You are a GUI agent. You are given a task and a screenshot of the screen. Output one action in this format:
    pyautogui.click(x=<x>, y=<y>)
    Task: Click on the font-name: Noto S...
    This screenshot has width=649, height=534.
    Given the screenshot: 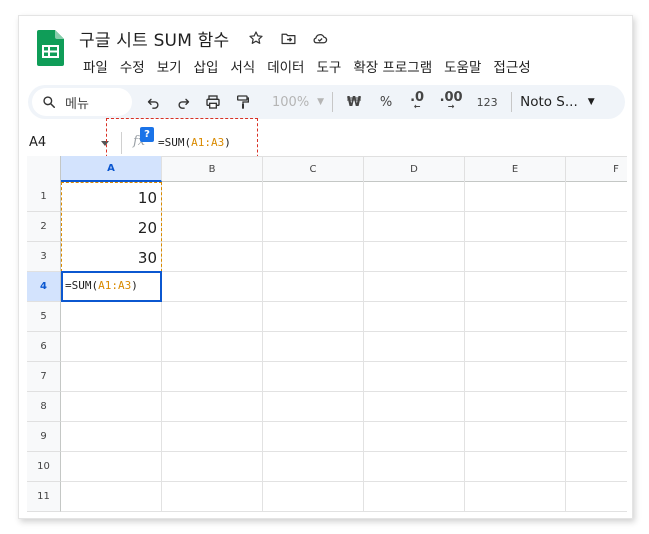 What is the action you would take?
    pyautogui.click(x=549, y=102)
    